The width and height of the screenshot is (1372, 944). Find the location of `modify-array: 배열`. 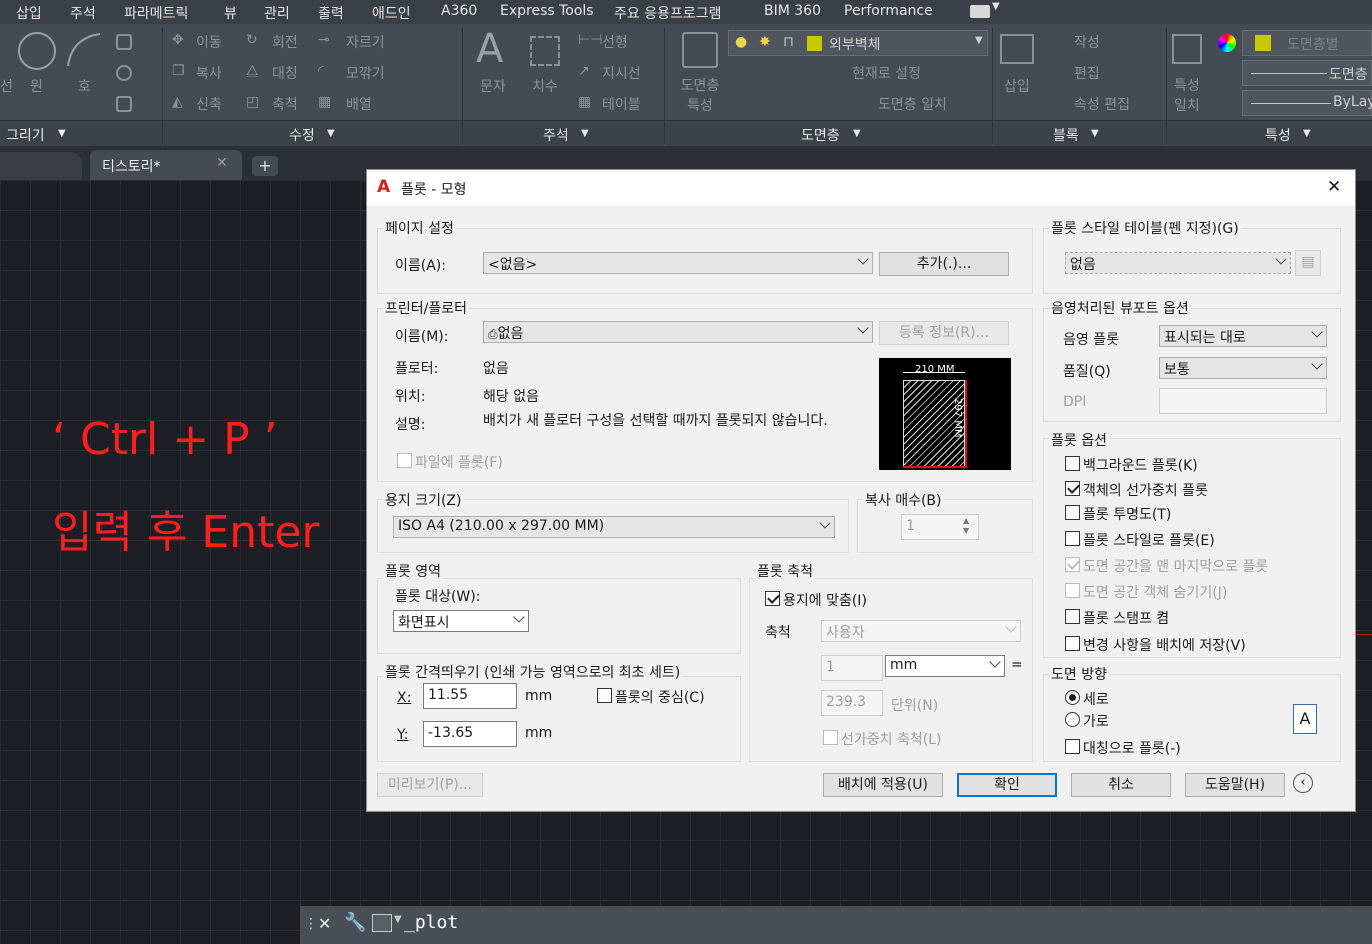

modify-array: 배열 is located at coordinates (359, 104).